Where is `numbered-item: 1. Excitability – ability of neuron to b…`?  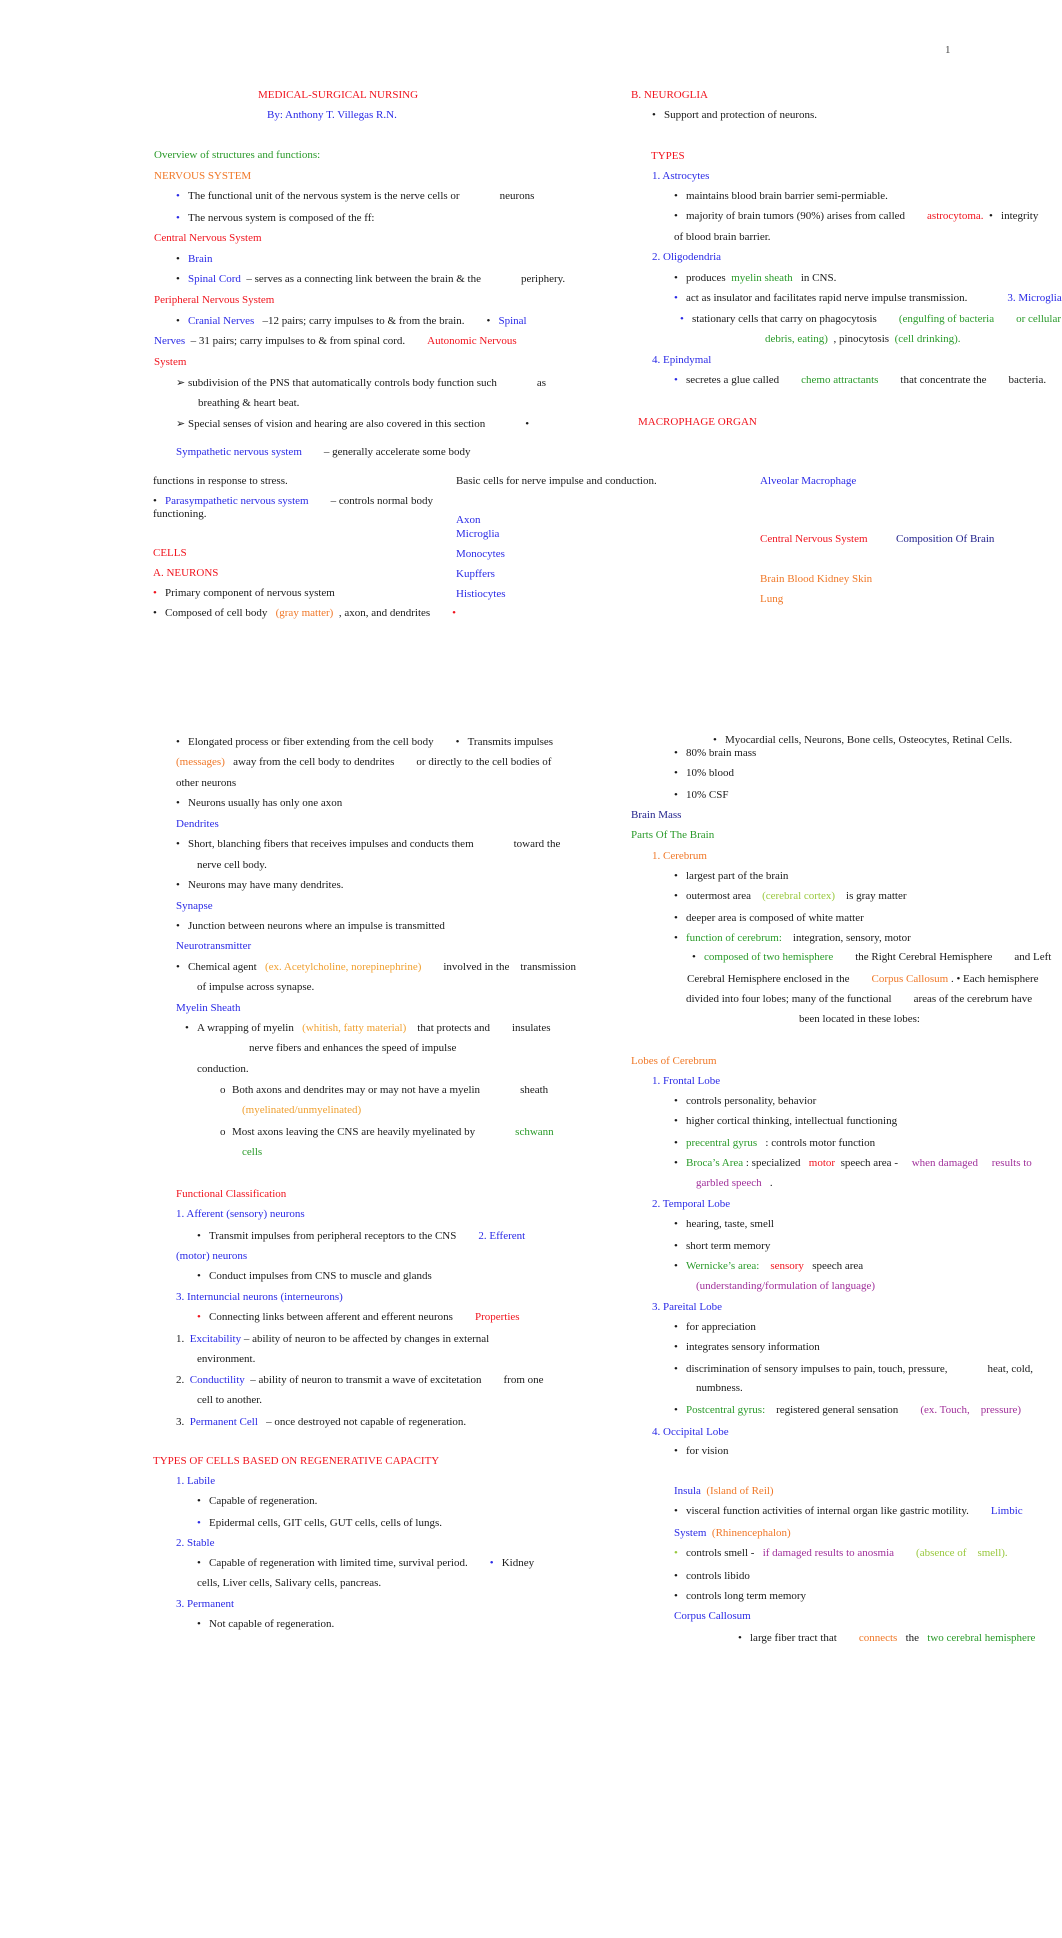
numbered-item: 1. Excitability – ability of neuron to b… is located at coordinates (333, 1339).